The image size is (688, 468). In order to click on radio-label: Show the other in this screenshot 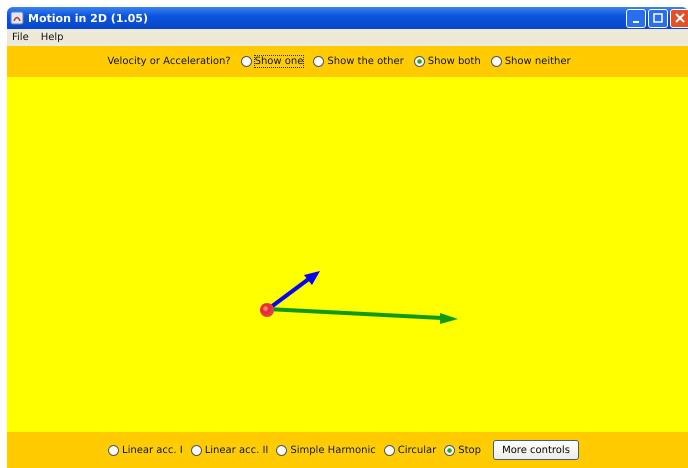, I will do `click(365, 61)`.